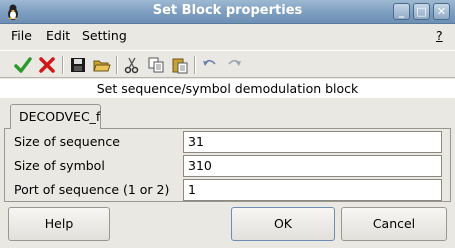 Image resolution: width=455 pixels, height=248 pixels. Describe the element at coordinates (67, 141) in the screenshot. I see `size-of-sequence-label: Size of sequence` at that location.